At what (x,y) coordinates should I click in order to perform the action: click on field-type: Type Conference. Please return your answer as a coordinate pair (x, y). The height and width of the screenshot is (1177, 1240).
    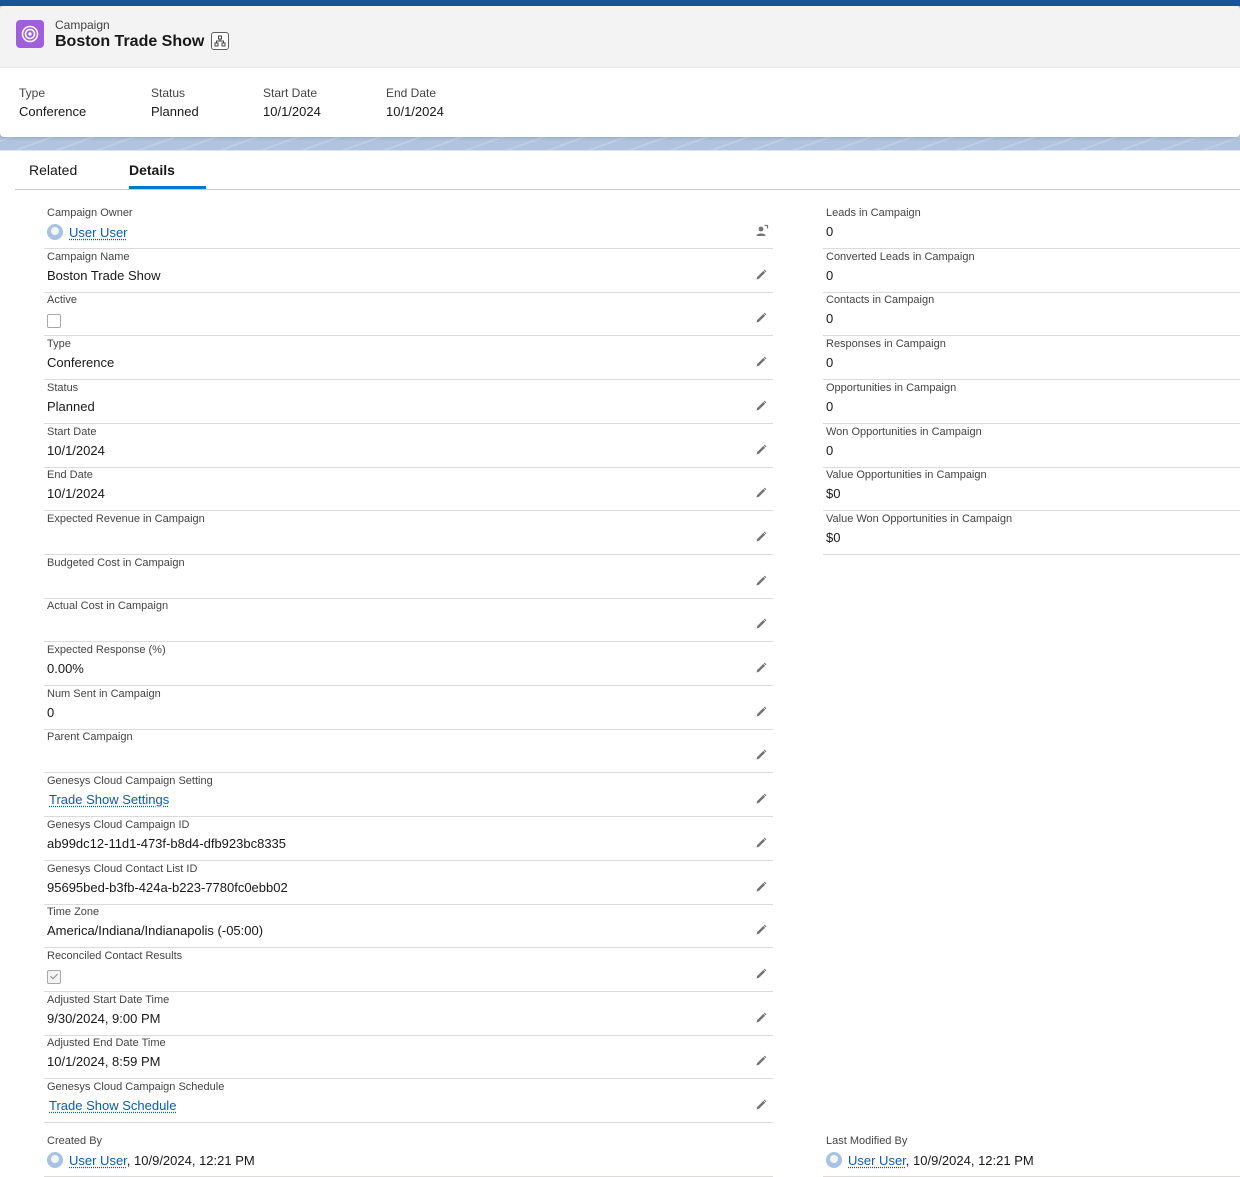
    Looking at the image, I should click on (408, 358).